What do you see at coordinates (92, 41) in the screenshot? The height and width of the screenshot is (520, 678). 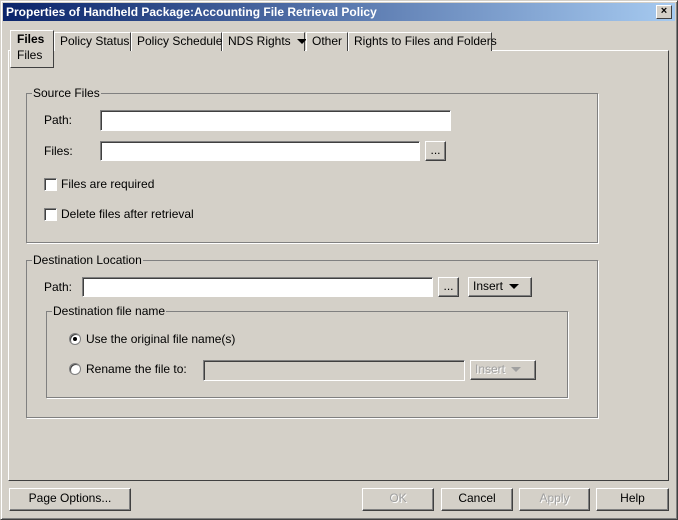 I see `tab-policy-status: Policy Status` at bounding box center [92, 41].